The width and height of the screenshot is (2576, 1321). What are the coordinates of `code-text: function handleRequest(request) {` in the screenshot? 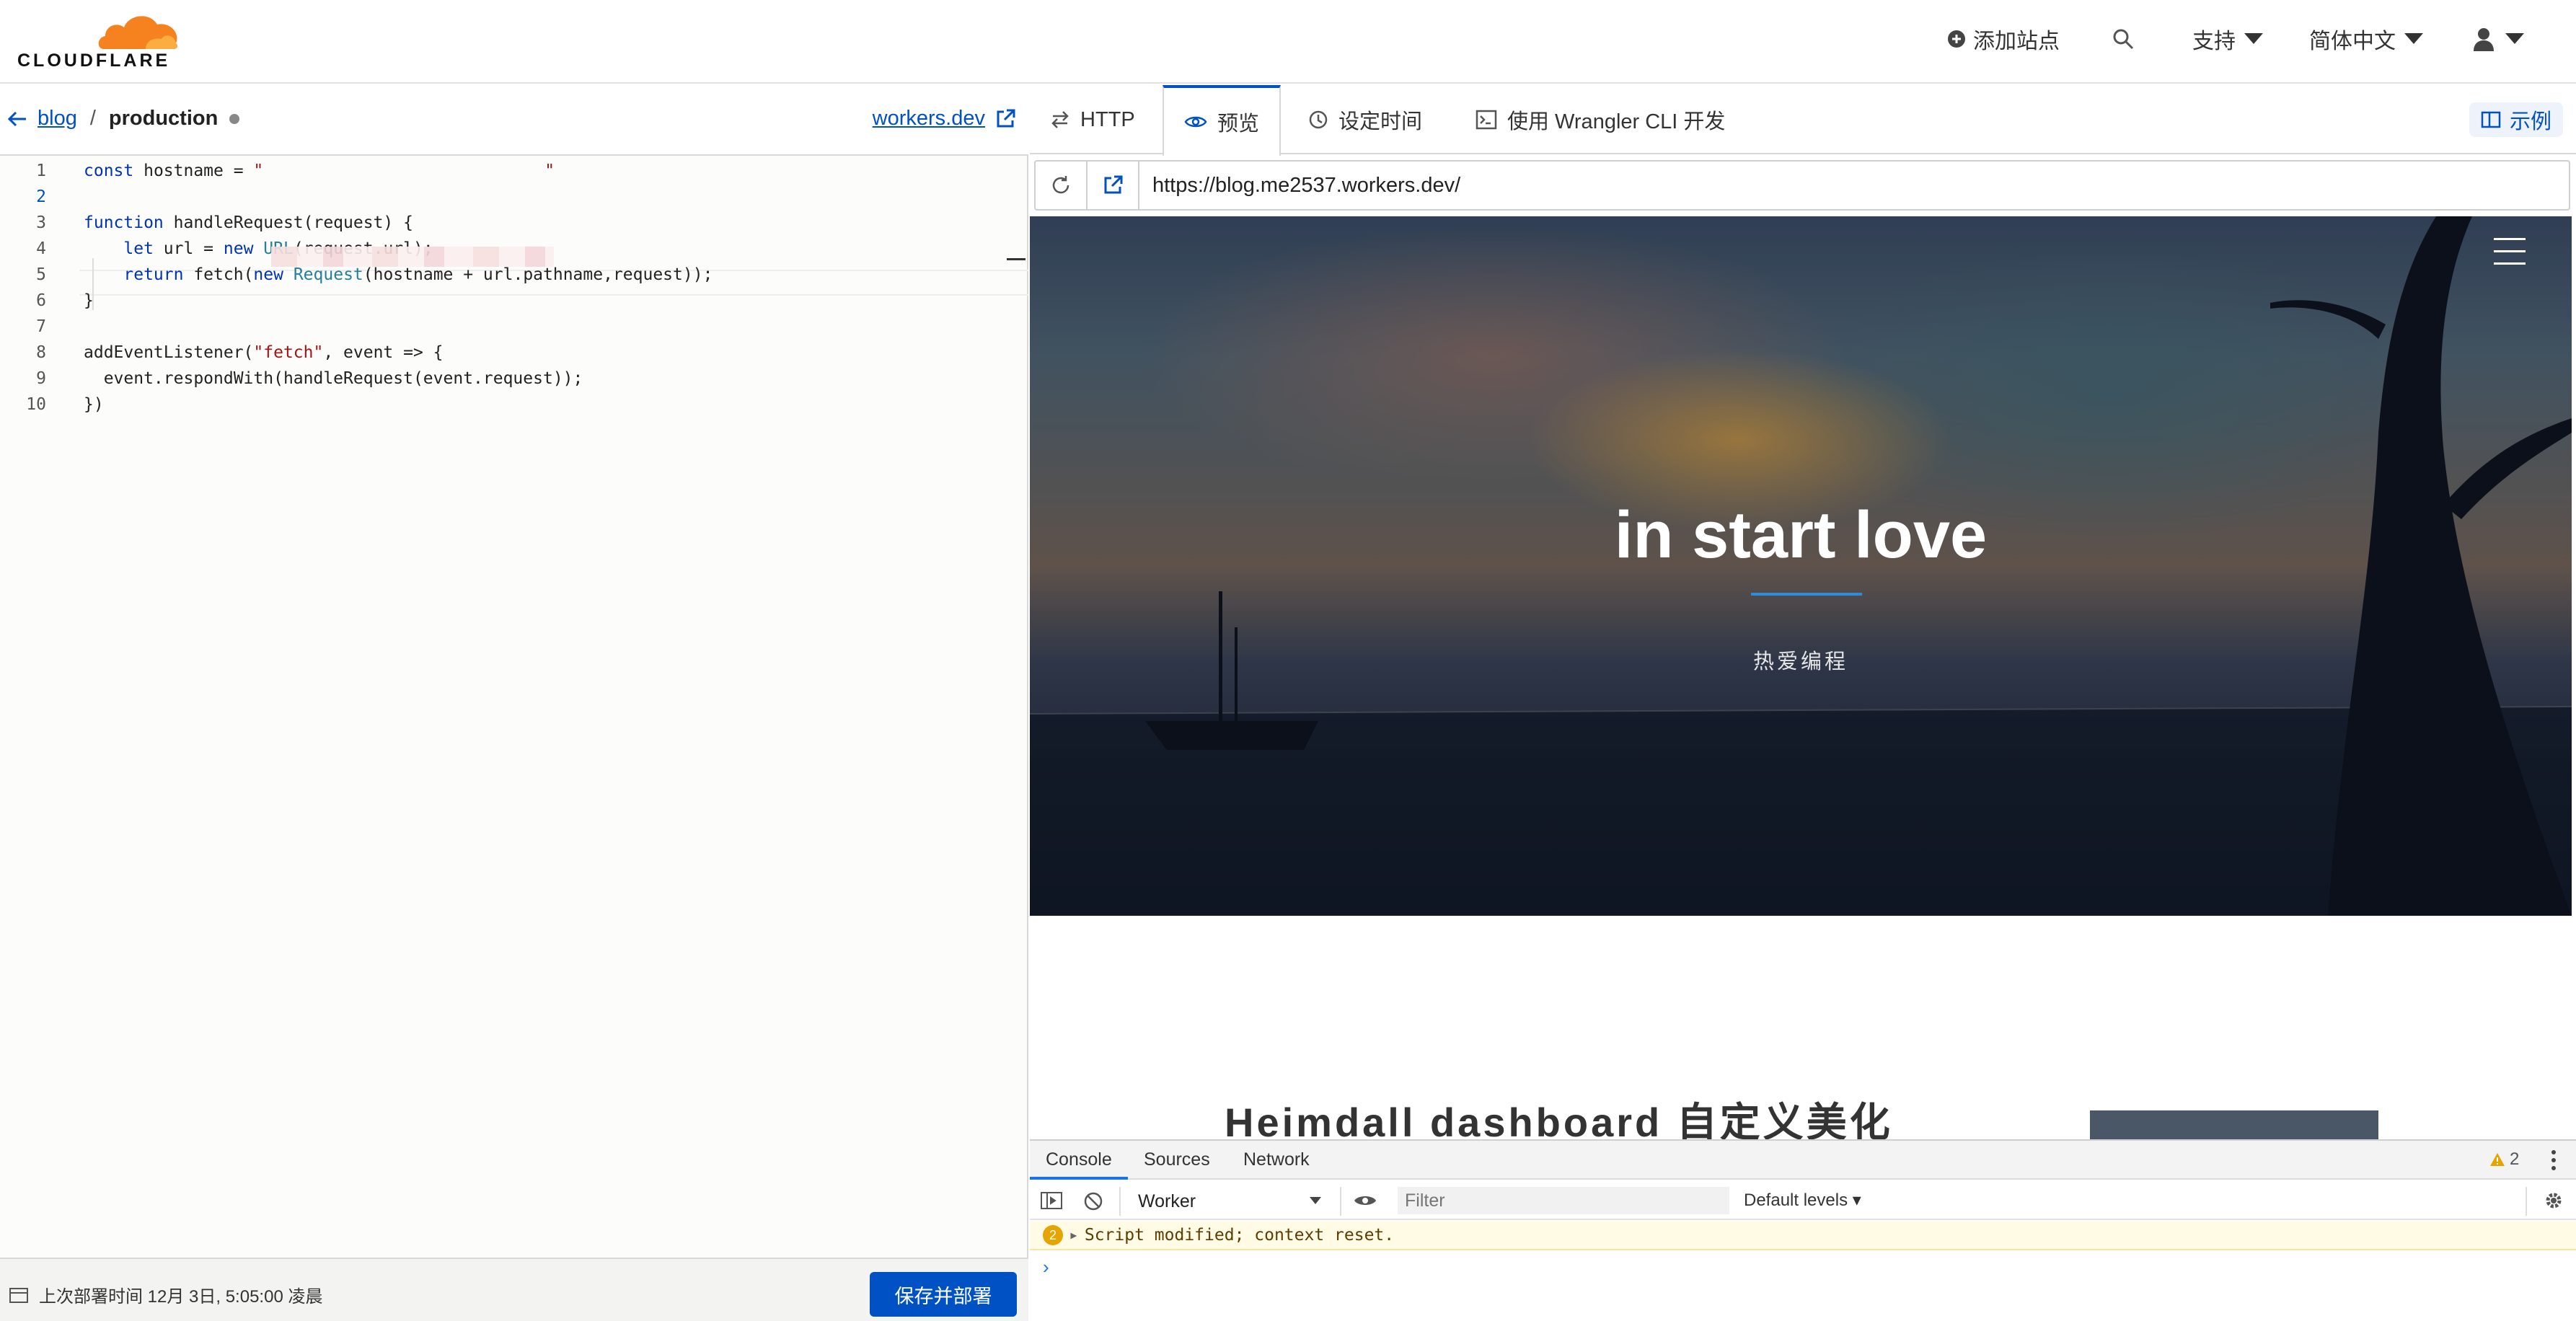 It's located at (248, 222).